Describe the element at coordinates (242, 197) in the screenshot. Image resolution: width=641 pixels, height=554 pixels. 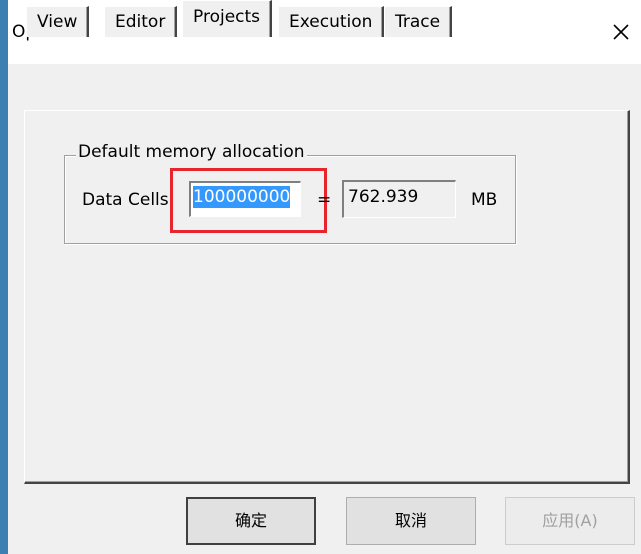
I see `data-cells-value: 100000000` at that location.